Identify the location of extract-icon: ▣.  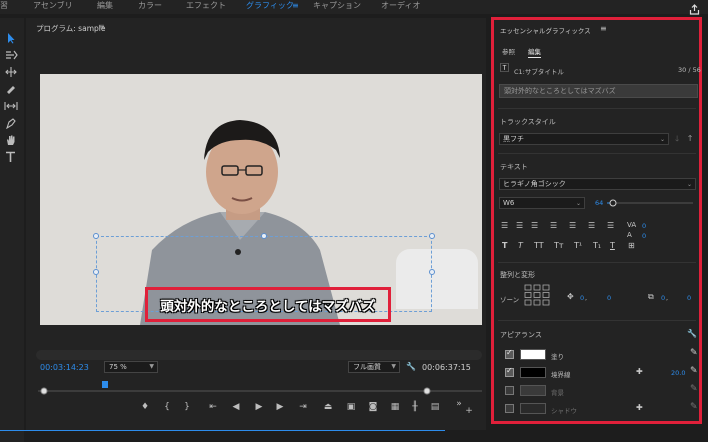
(351, 407).